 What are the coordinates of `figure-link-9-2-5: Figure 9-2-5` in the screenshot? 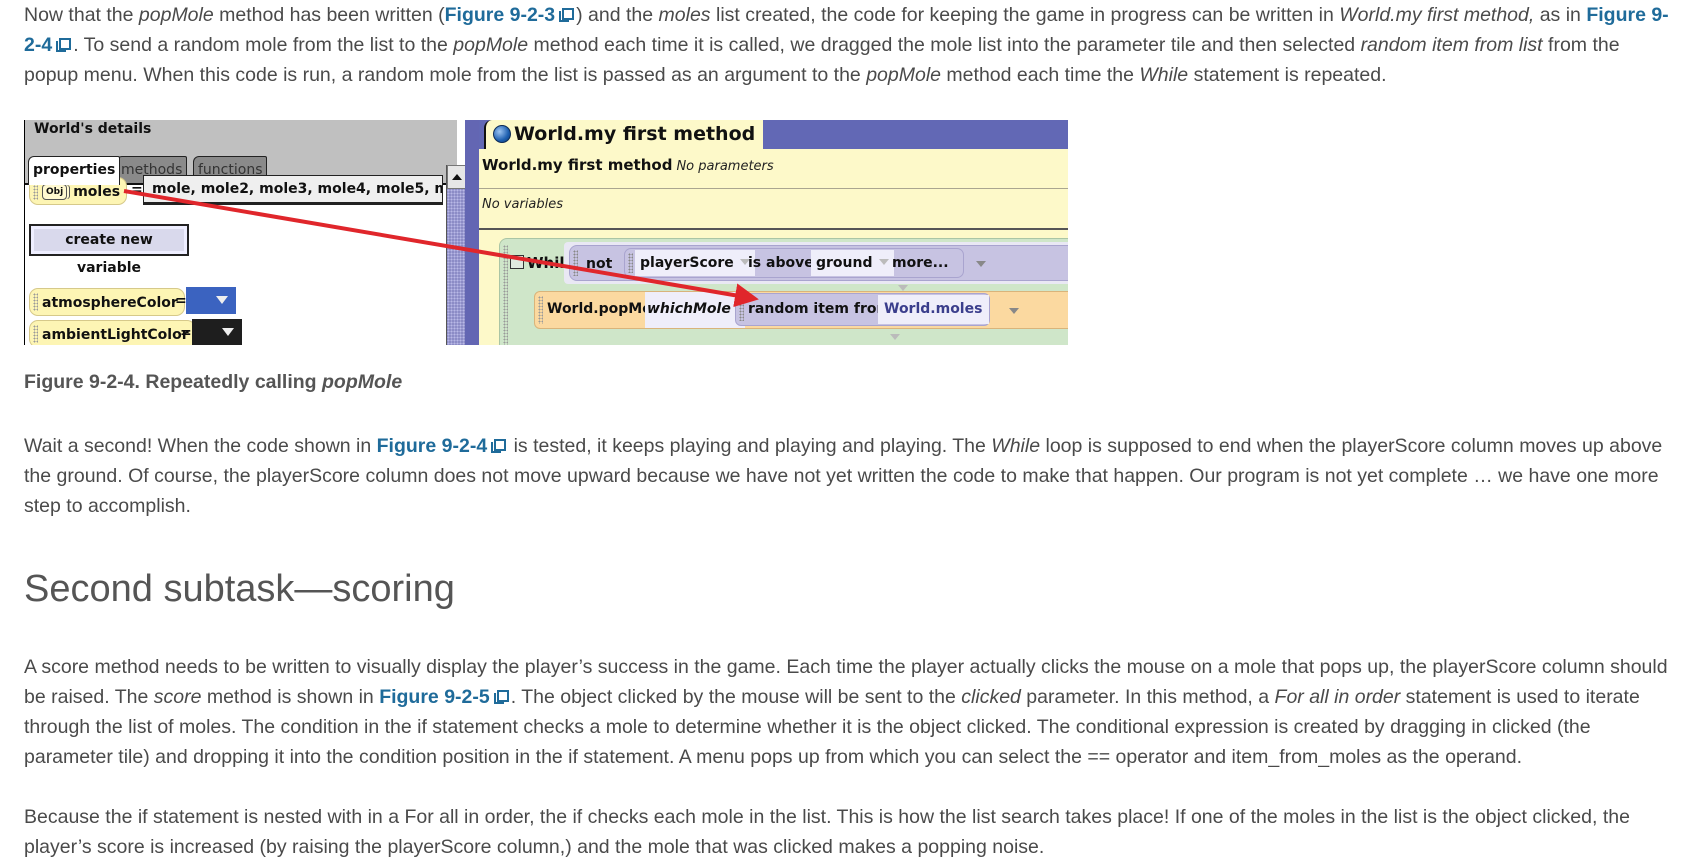 It's located at (445, 697).